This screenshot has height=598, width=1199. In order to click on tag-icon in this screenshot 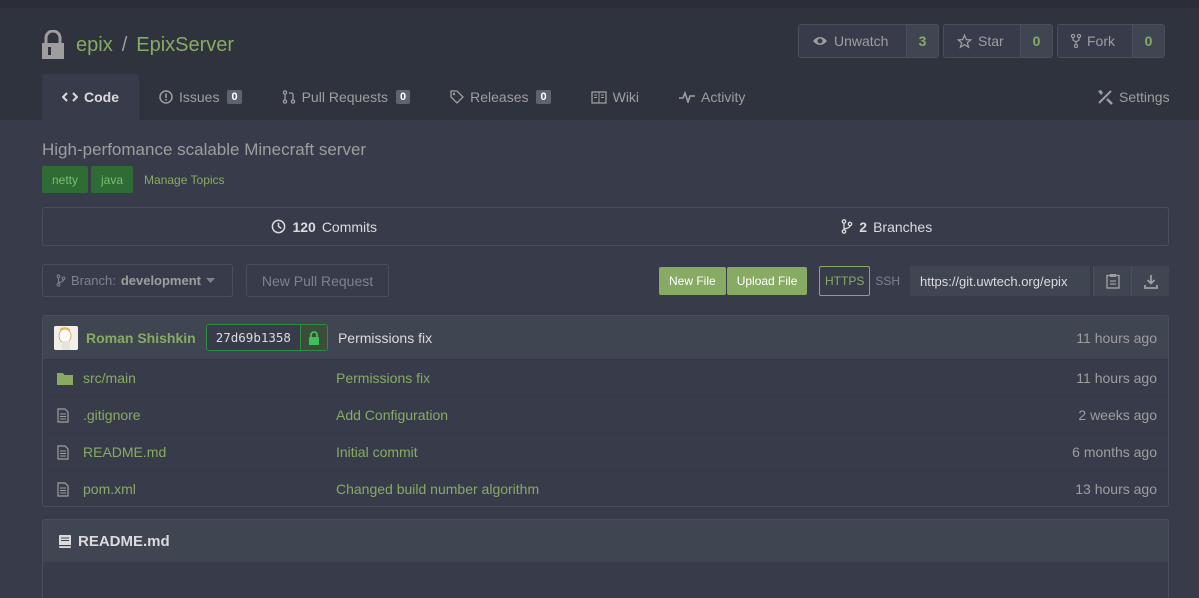, I will do `click(457, 97)`.